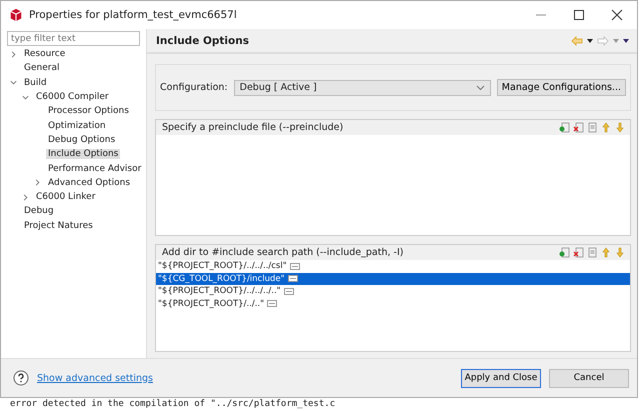  I want to click on tree-item: Optimization, so click(77, 125).